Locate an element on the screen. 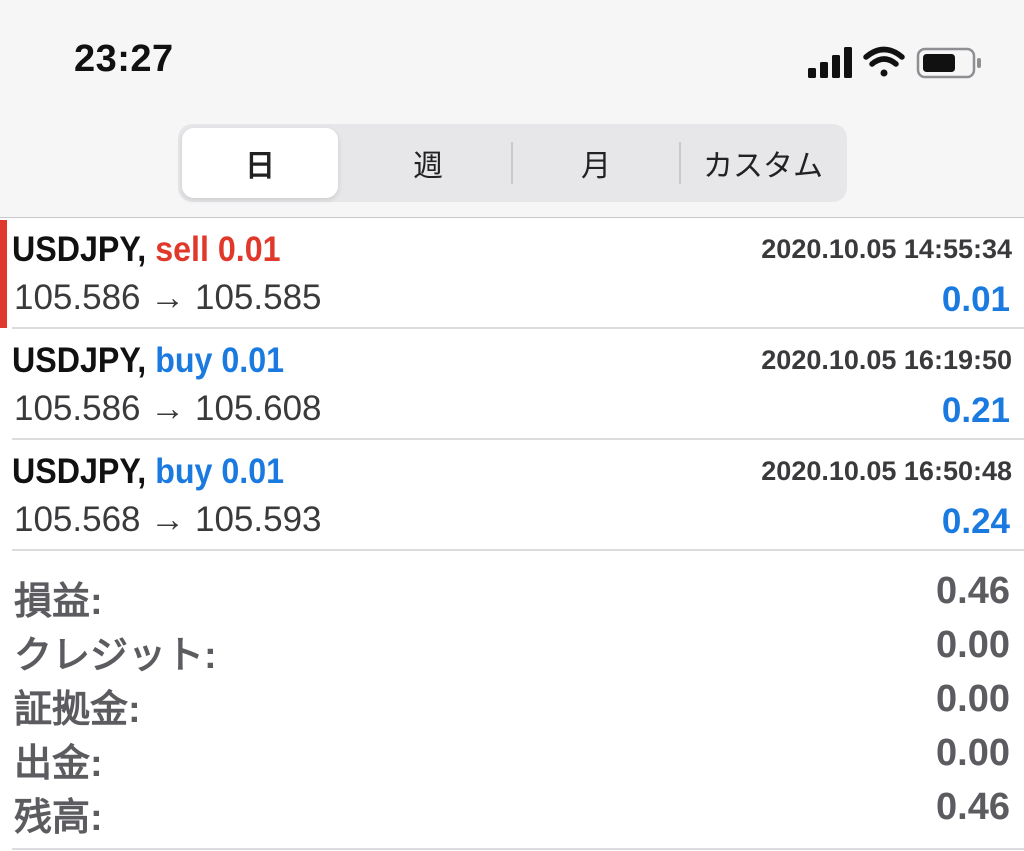 The width and height of the screenshot is (1024, 851). trade-accent-bar is located at coordinates (3, 274).